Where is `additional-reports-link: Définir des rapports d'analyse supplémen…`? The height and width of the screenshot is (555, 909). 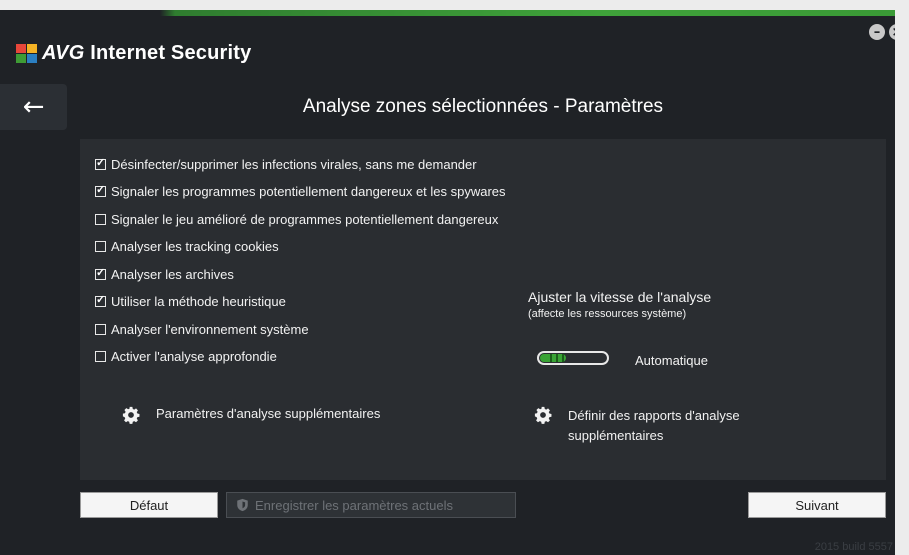
additional-reports-link: Définir des rapports d'analyse supplémen… is located at coordinates (664, 426).